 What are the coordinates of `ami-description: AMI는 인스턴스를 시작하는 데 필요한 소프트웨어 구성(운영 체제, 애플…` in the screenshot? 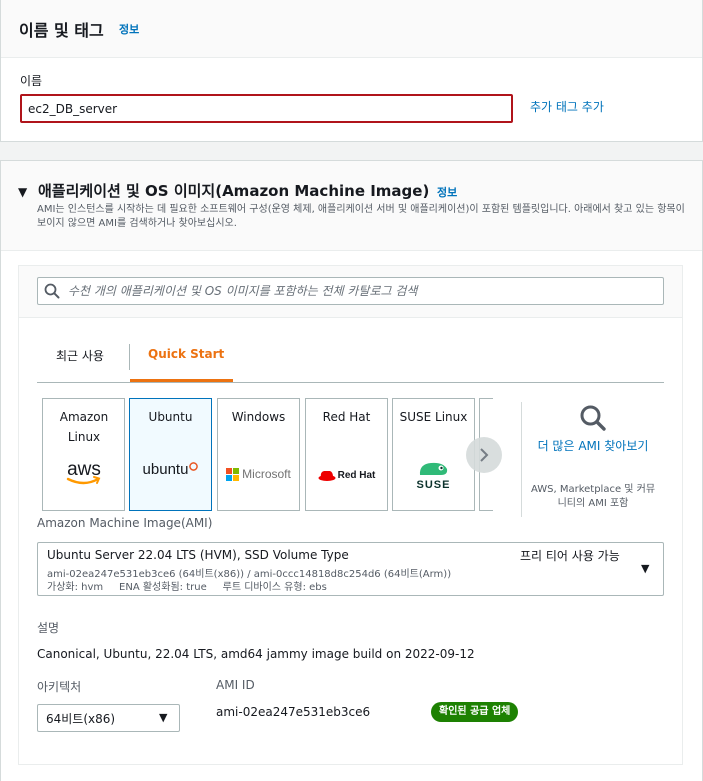 It's located at (361, 216).